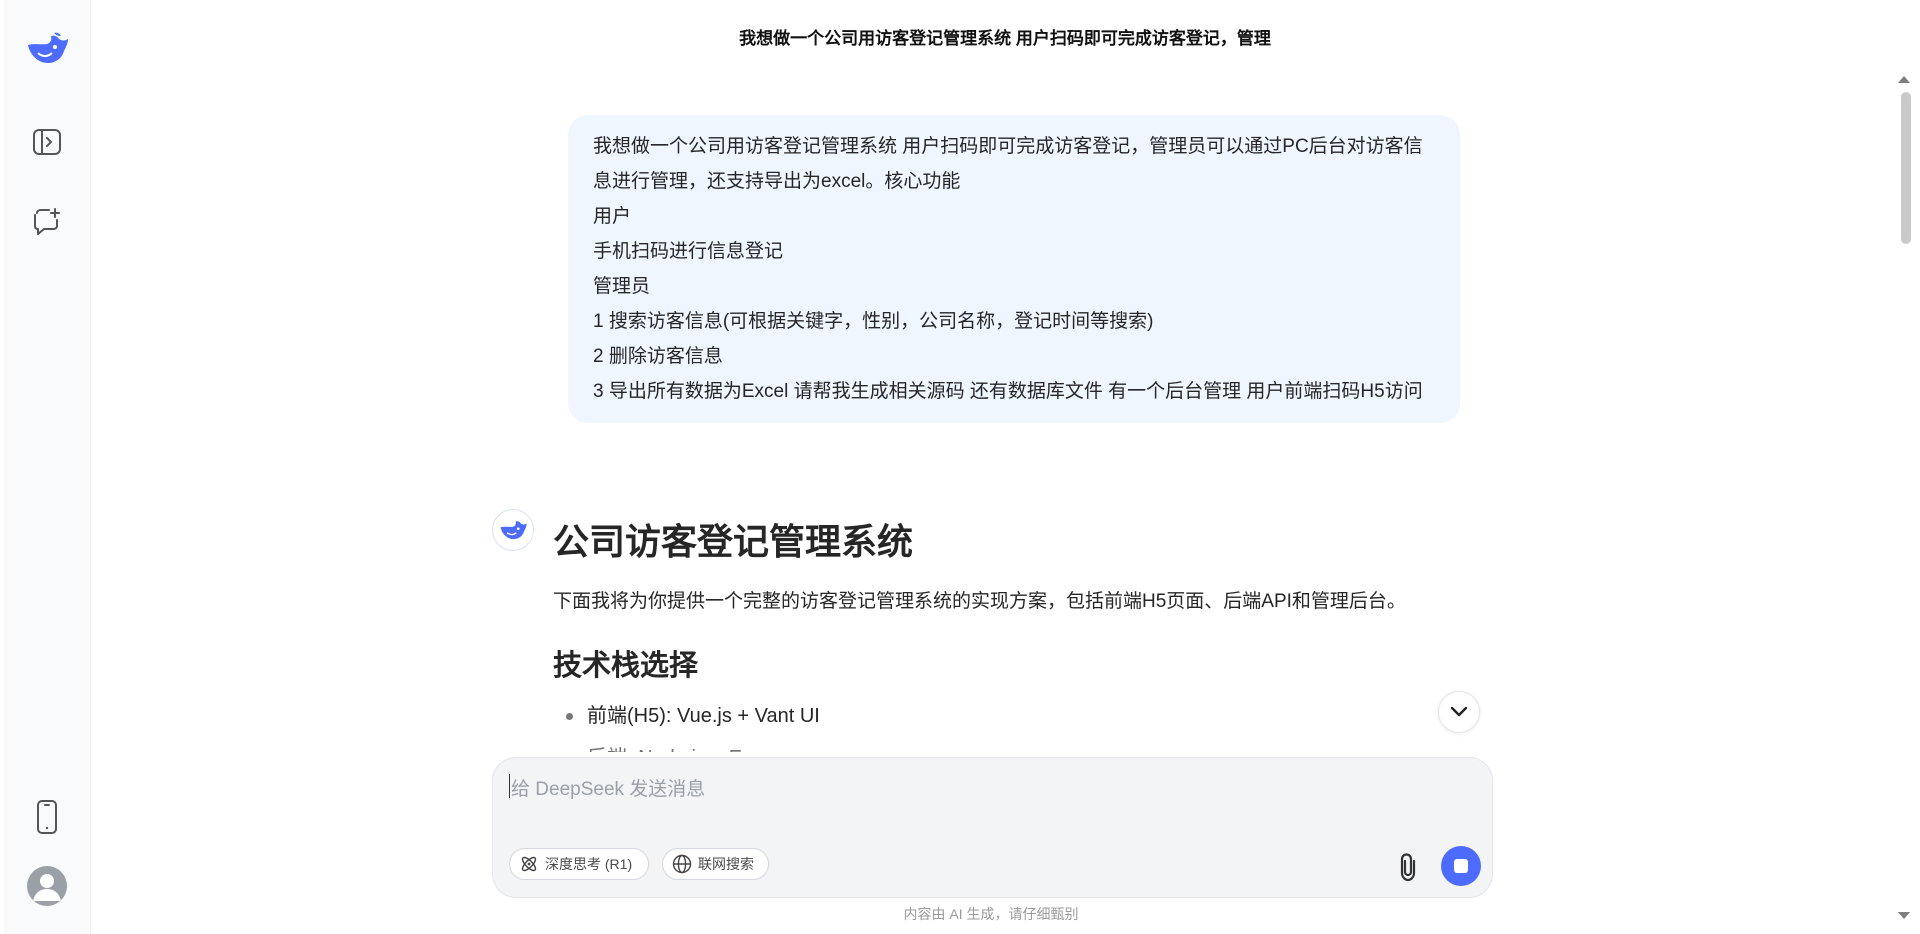 This screenshot has height=934, width=1920. I want to click on message-composer: 给 DeepSeek 发送消息 深度思考 (R1) 联网搜索, so click(992, 827).